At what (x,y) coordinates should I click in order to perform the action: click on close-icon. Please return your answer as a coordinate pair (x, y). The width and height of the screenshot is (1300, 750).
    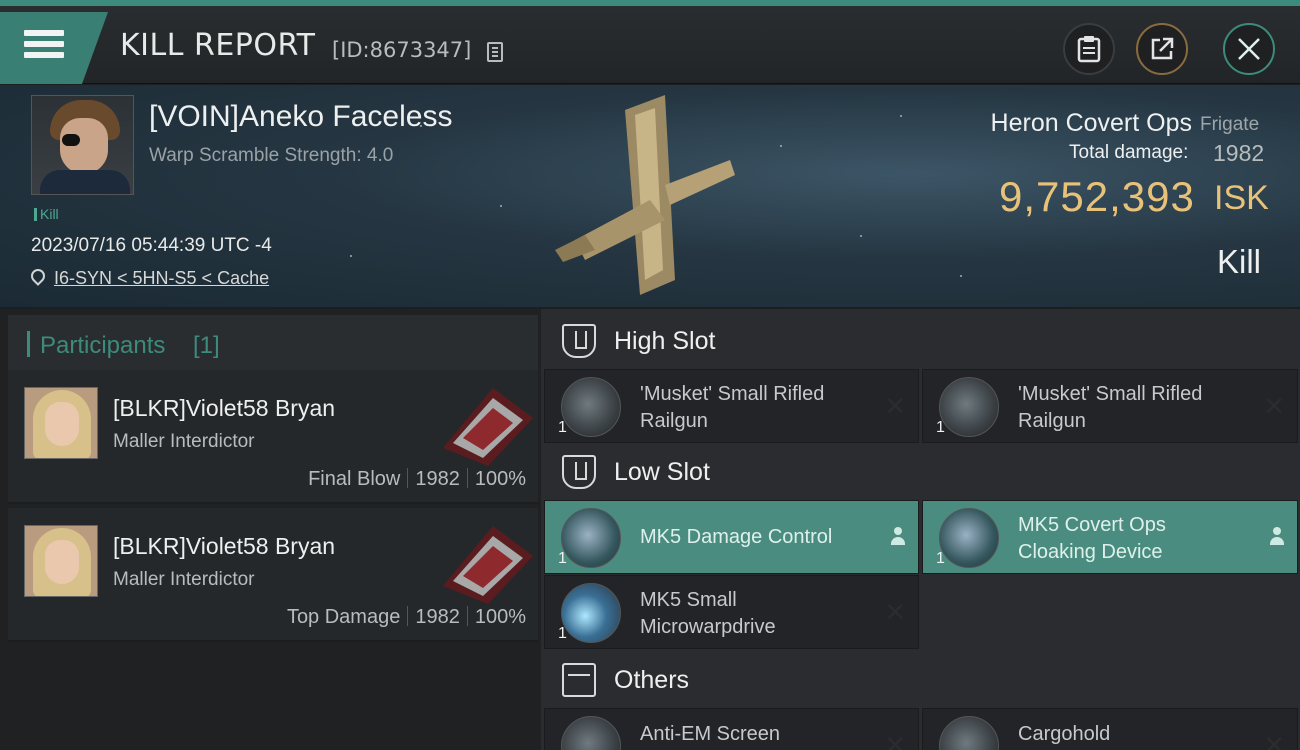
    Looking at the image, I should click on (1249, 49).